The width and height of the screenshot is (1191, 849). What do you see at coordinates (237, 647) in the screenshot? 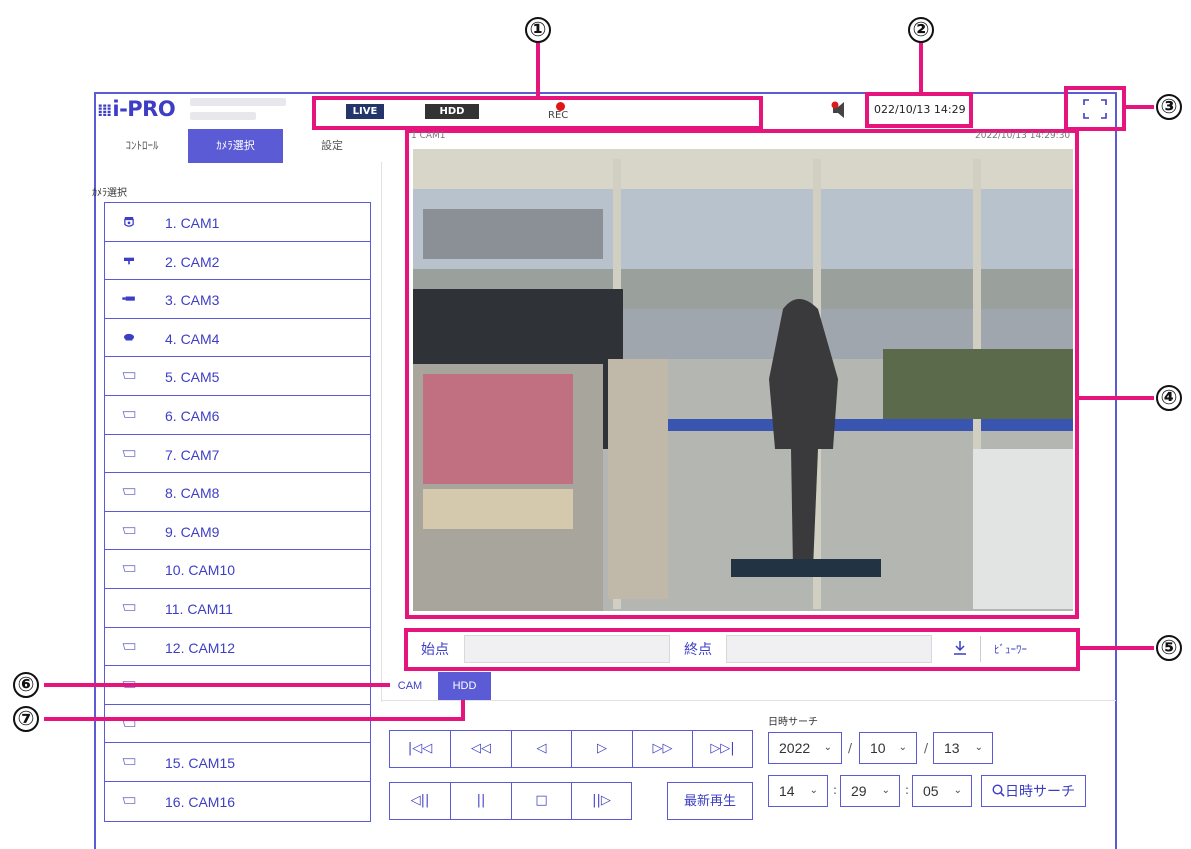
I see `camera-row-12: 12. CAM12` at bounding box center [237, 647].